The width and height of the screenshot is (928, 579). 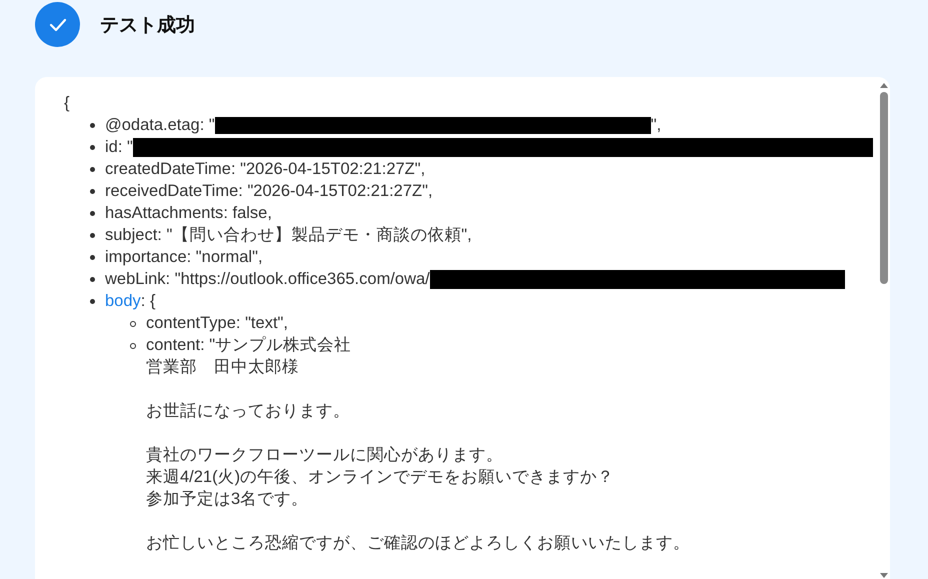 What do you see at coordinates (269, 191) in the screenshot?
I see `json-line: receivedDateTime: "2026-04-15T02:21:27Z",` at bounding box center [269, 191].